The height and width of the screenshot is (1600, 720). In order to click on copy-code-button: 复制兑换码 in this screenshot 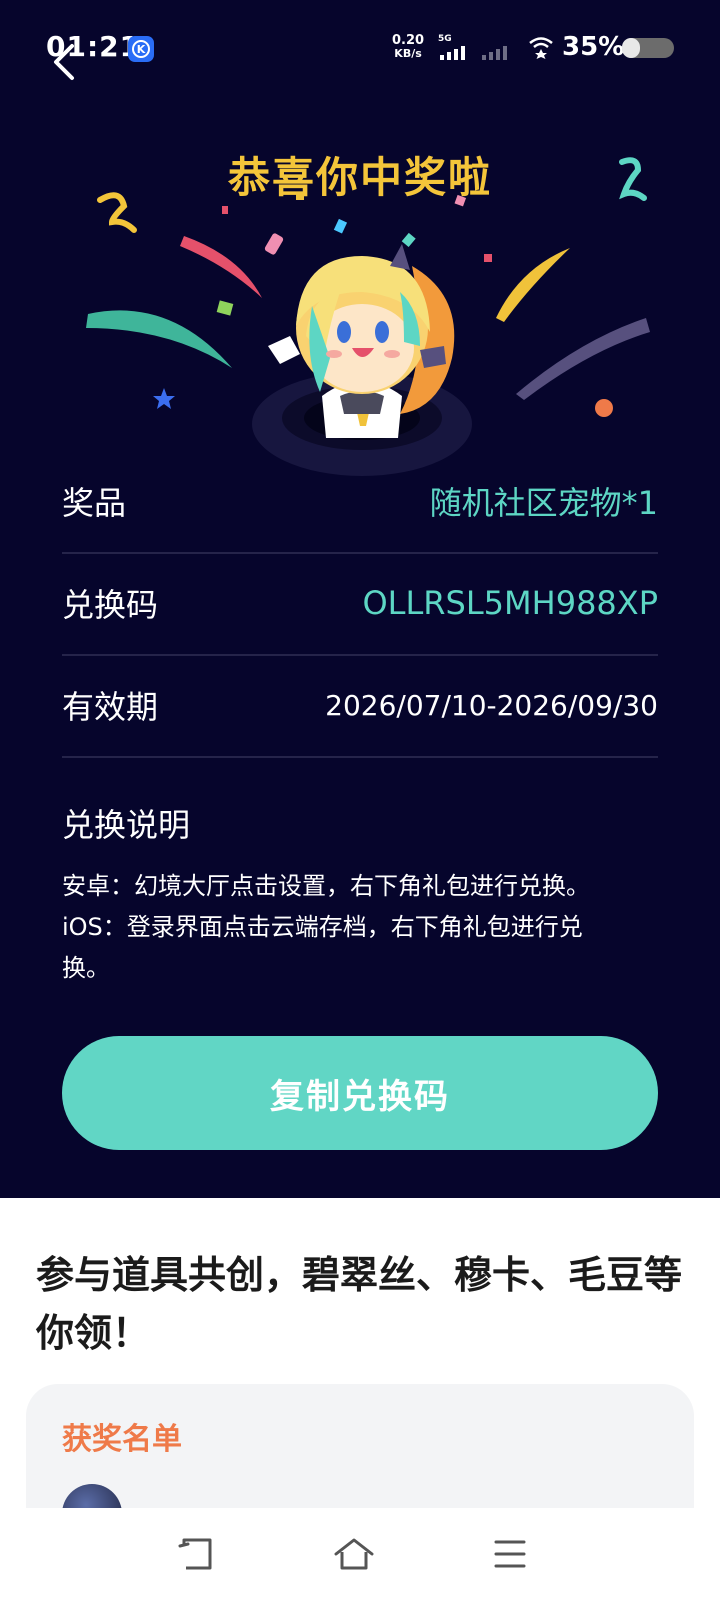, I will do `click(360, 1093)`.